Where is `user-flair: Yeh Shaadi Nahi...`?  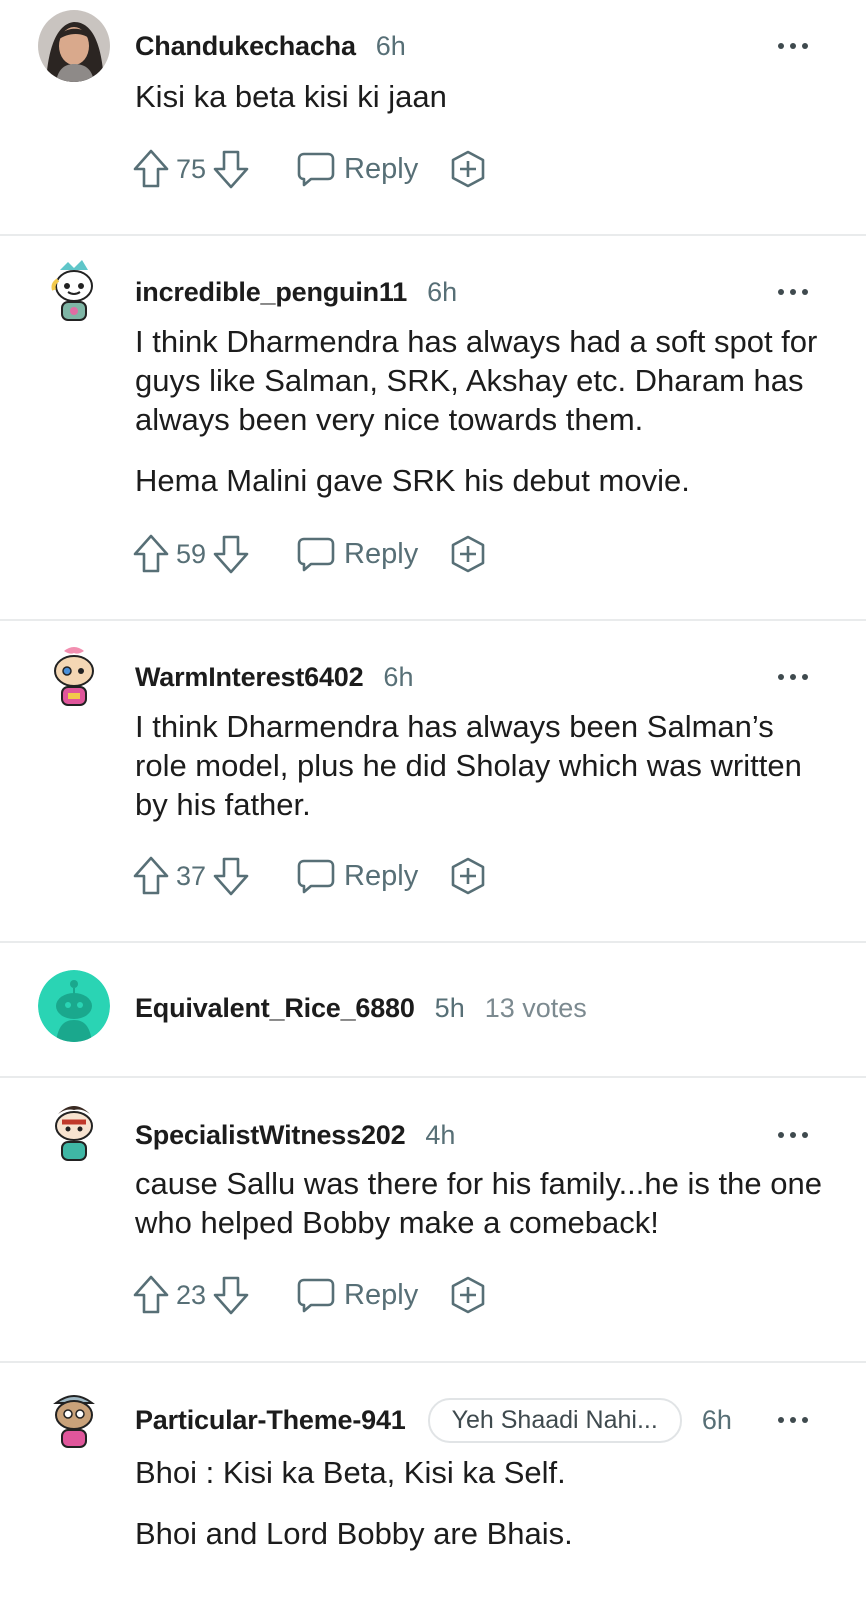
user-flair: Yeh Shaadi Nahi... is located at coordinates (554, 1420).